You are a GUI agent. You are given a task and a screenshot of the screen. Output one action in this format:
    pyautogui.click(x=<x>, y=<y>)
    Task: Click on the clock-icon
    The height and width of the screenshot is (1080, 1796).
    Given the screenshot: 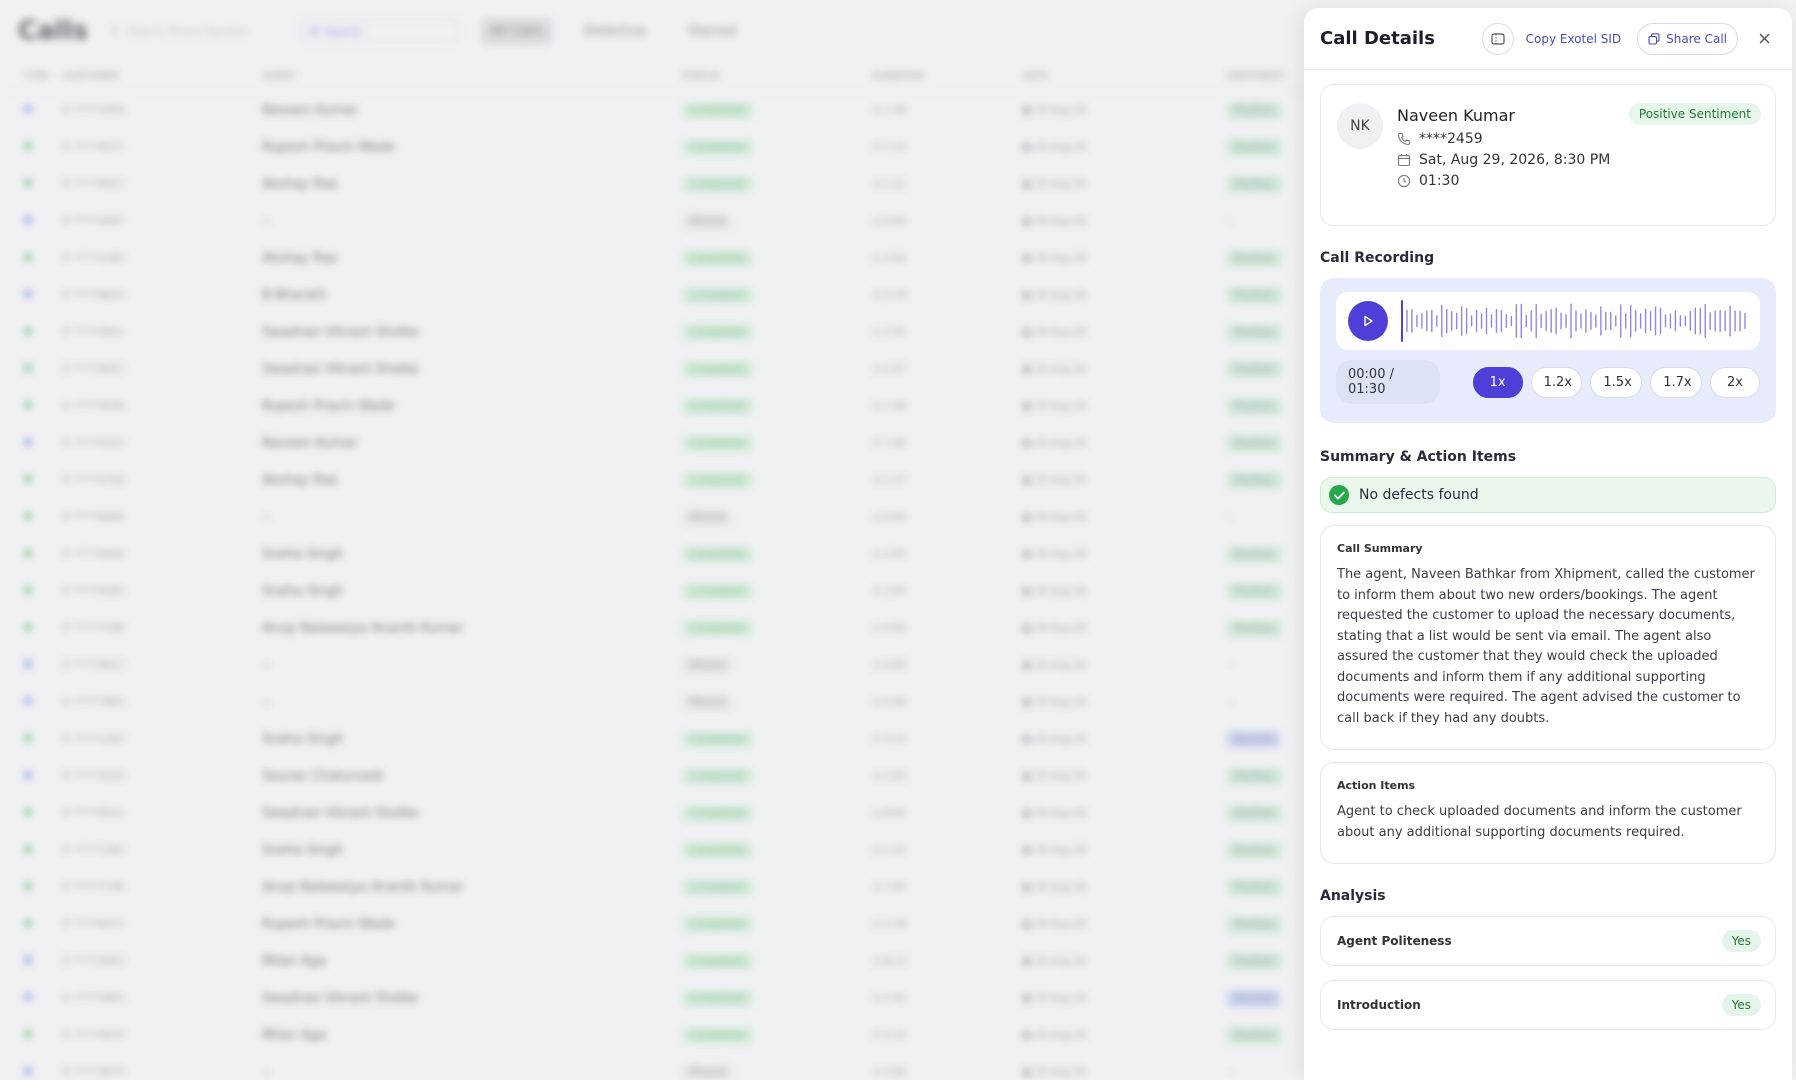 What is the action you would take?
    pyautogui.click(x=1404, y=181)
    